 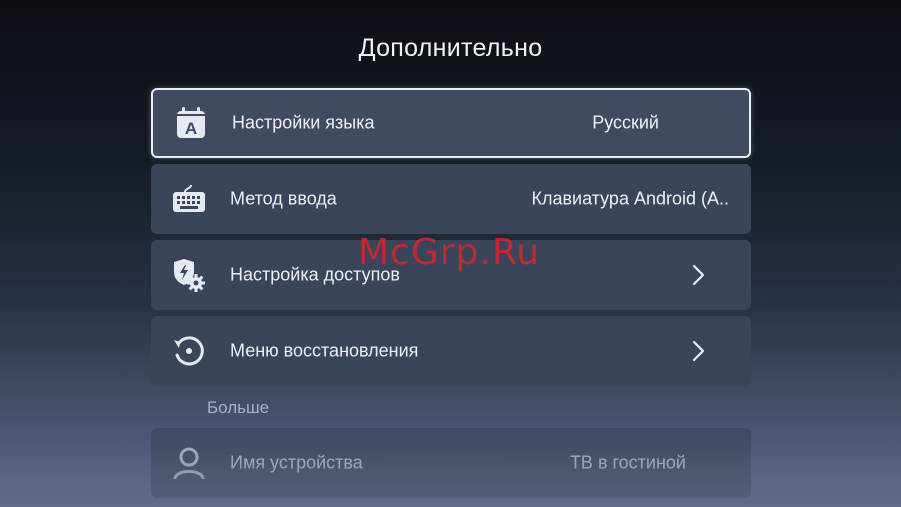 I want to click on language-settings-item: A Настройки языка Русский, so click(x=451, y=123).